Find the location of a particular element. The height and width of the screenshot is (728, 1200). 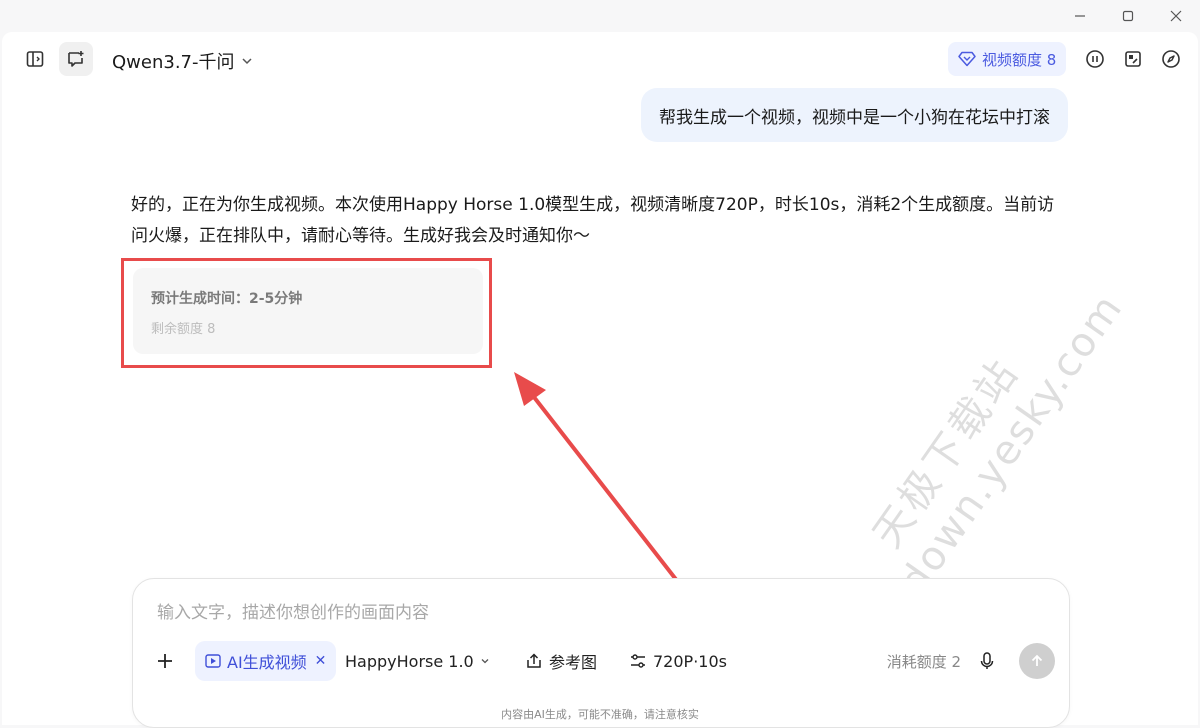

user-message-bubble: 帮我生成一个视频，视频中是一个小狗在花坛中打滚 is located at coordinates (854, 115).